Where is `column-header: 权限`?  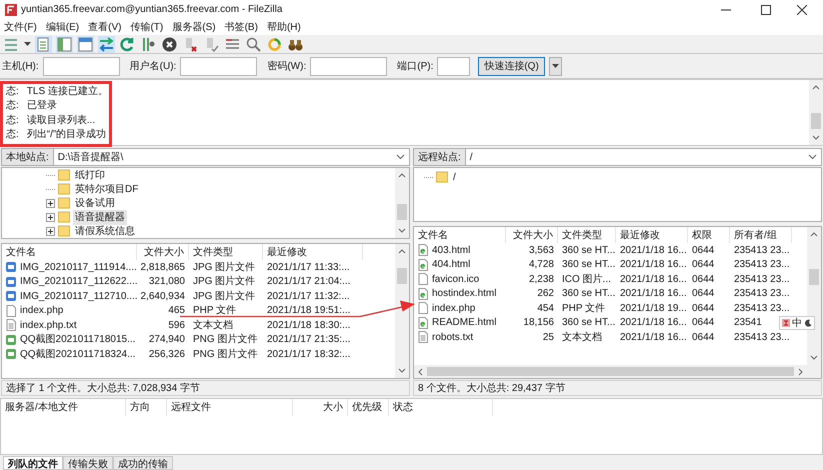
column-header: 权限 is located at coordinates (709, 235).